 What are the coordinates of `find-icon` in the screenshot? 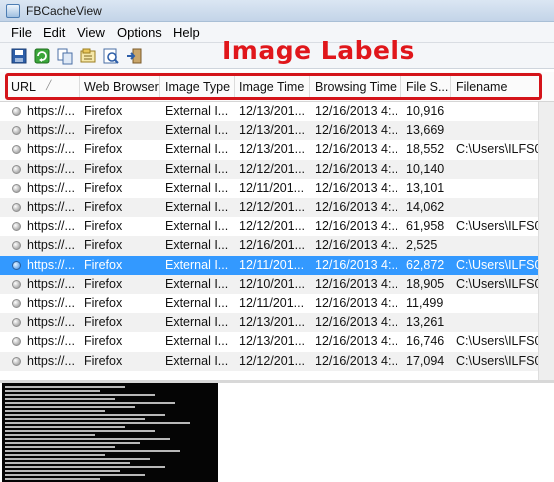 It's located at (111, 56).